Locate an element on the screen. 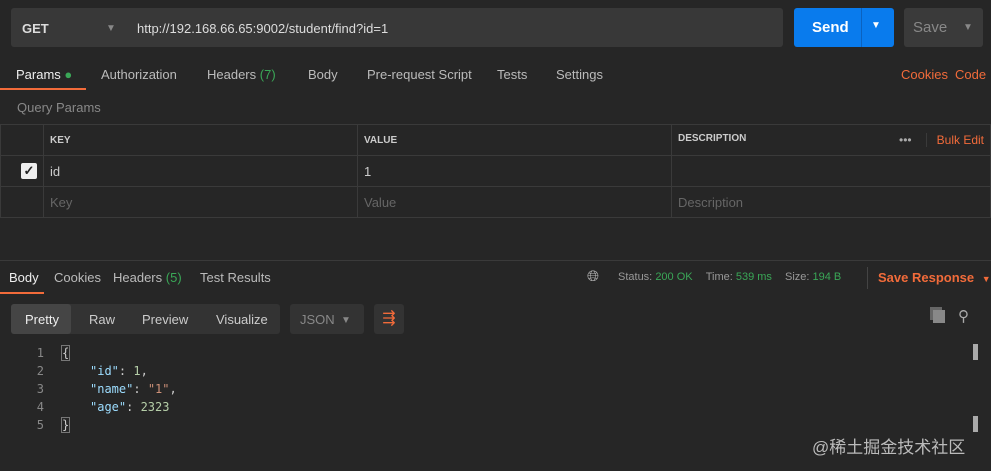 The image size is (991, 471). value-input: Value is located at coordinates (514, 202).